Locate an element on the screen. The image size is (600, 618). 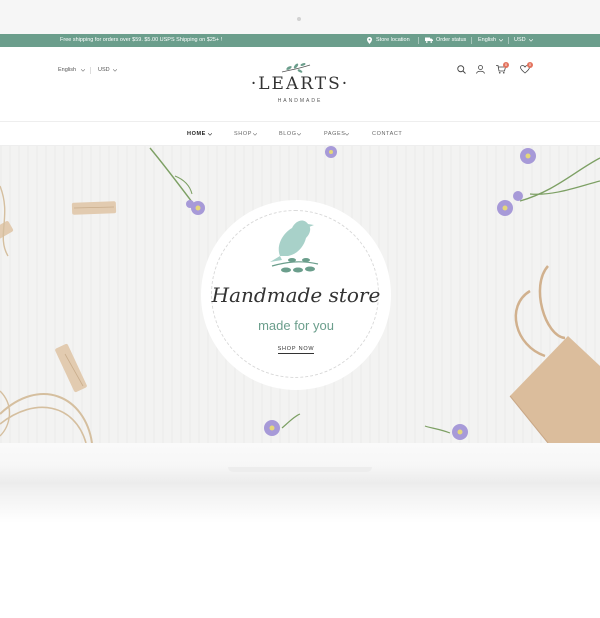
nav-item-contact: CONTACT is located at coordinates (387, 134).